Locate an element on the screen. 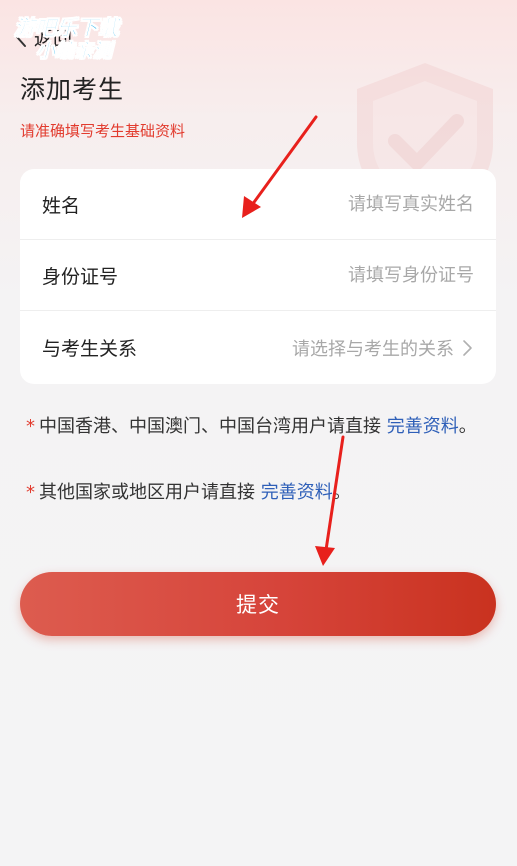 This screenshot has width=517, height=866. id-number-row: 身份证号 is located at coordinates (258, 275).